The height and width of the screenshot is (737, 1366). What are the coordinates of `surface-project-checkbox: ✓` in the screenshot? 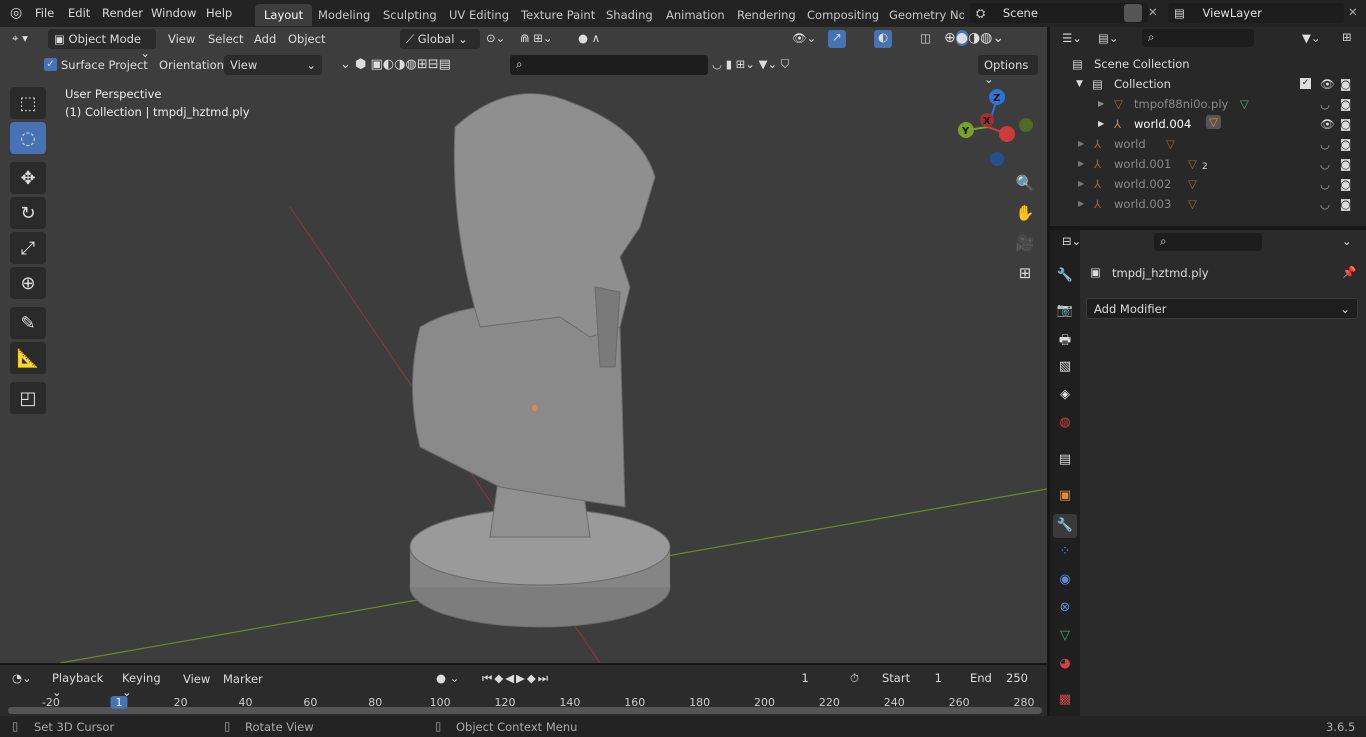 It's located at (50, 64).